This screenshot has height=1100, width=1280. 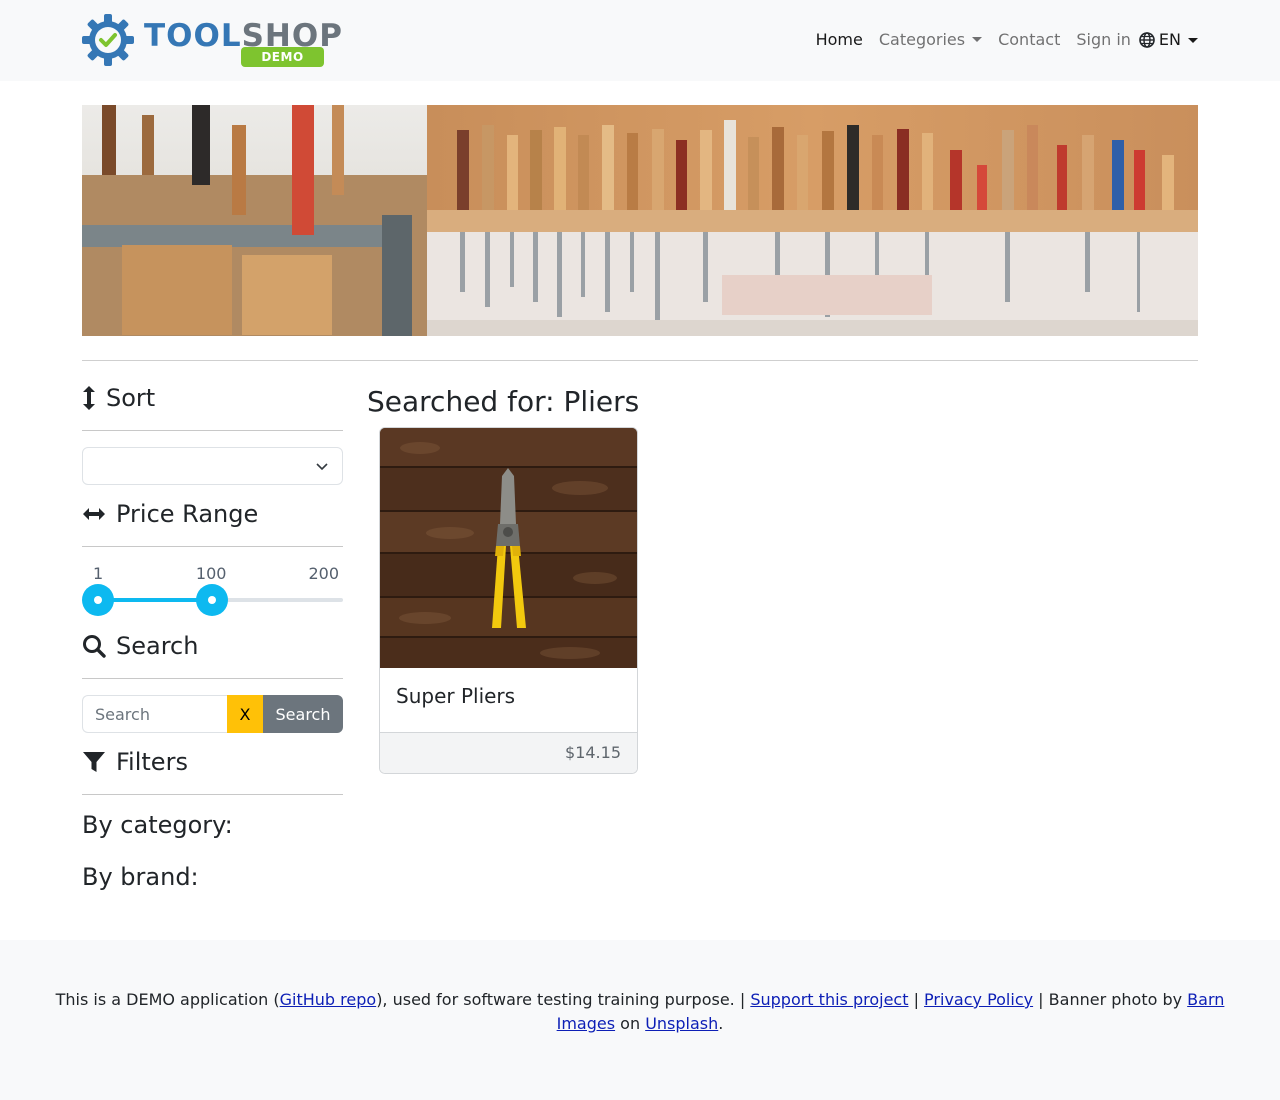 I want to click on slider-handle-max, so click(x=211, y=600).